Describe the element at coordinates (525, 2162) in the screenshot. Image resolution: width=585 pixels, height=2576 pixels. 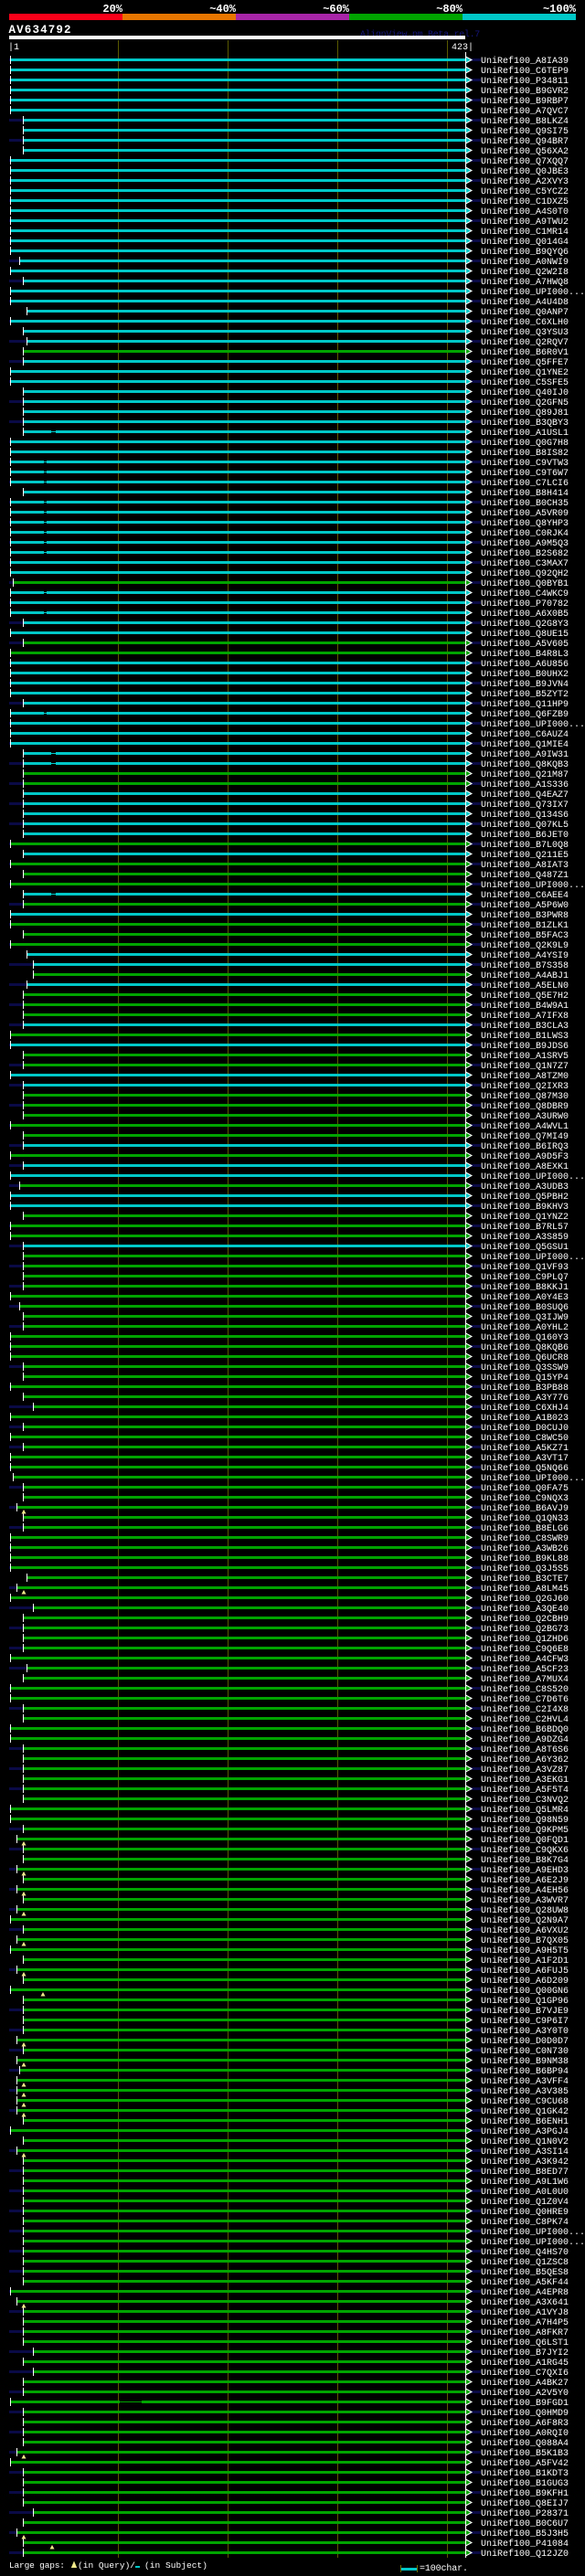
I see `svg-text: UniRef100_A3K942` at that location.